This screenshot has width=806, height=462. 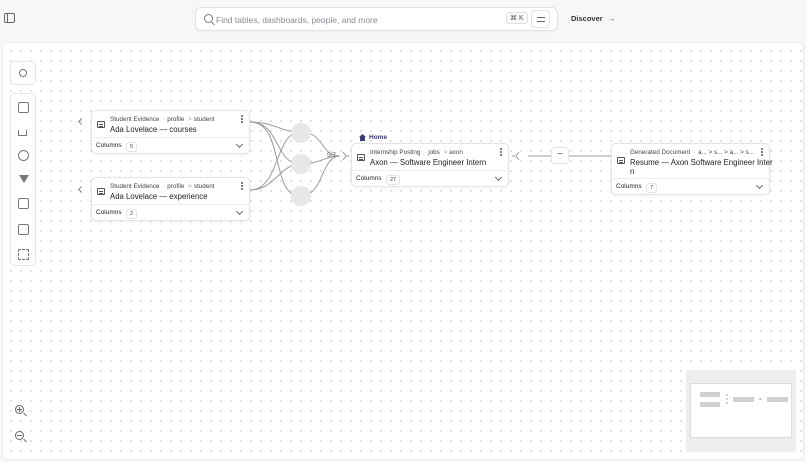 What do you see at coordinates (741, 411) in the screenshot?
I see `minimap` at bounding box center [741, 411].